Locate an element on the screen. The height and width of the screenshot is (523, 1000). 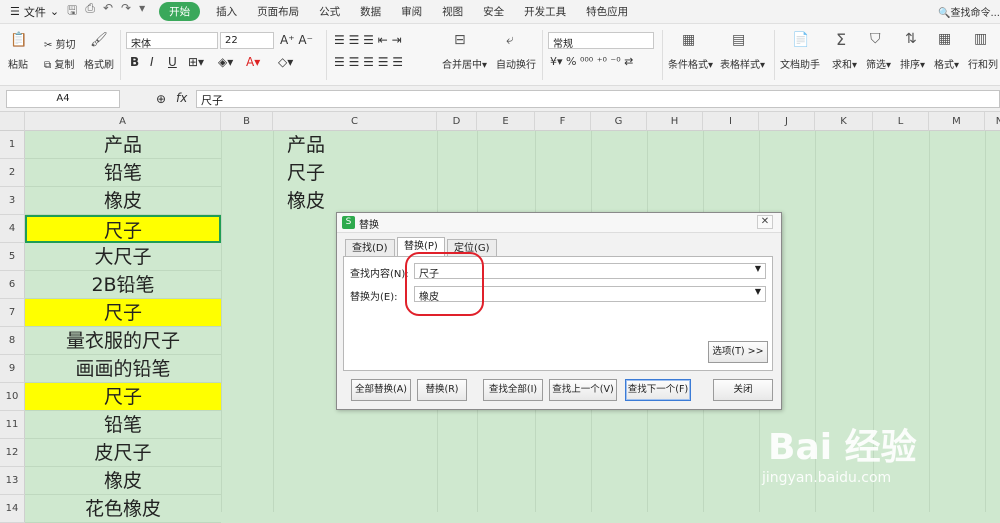
cell-c1: 产品 is located at coordinates (303, 145).